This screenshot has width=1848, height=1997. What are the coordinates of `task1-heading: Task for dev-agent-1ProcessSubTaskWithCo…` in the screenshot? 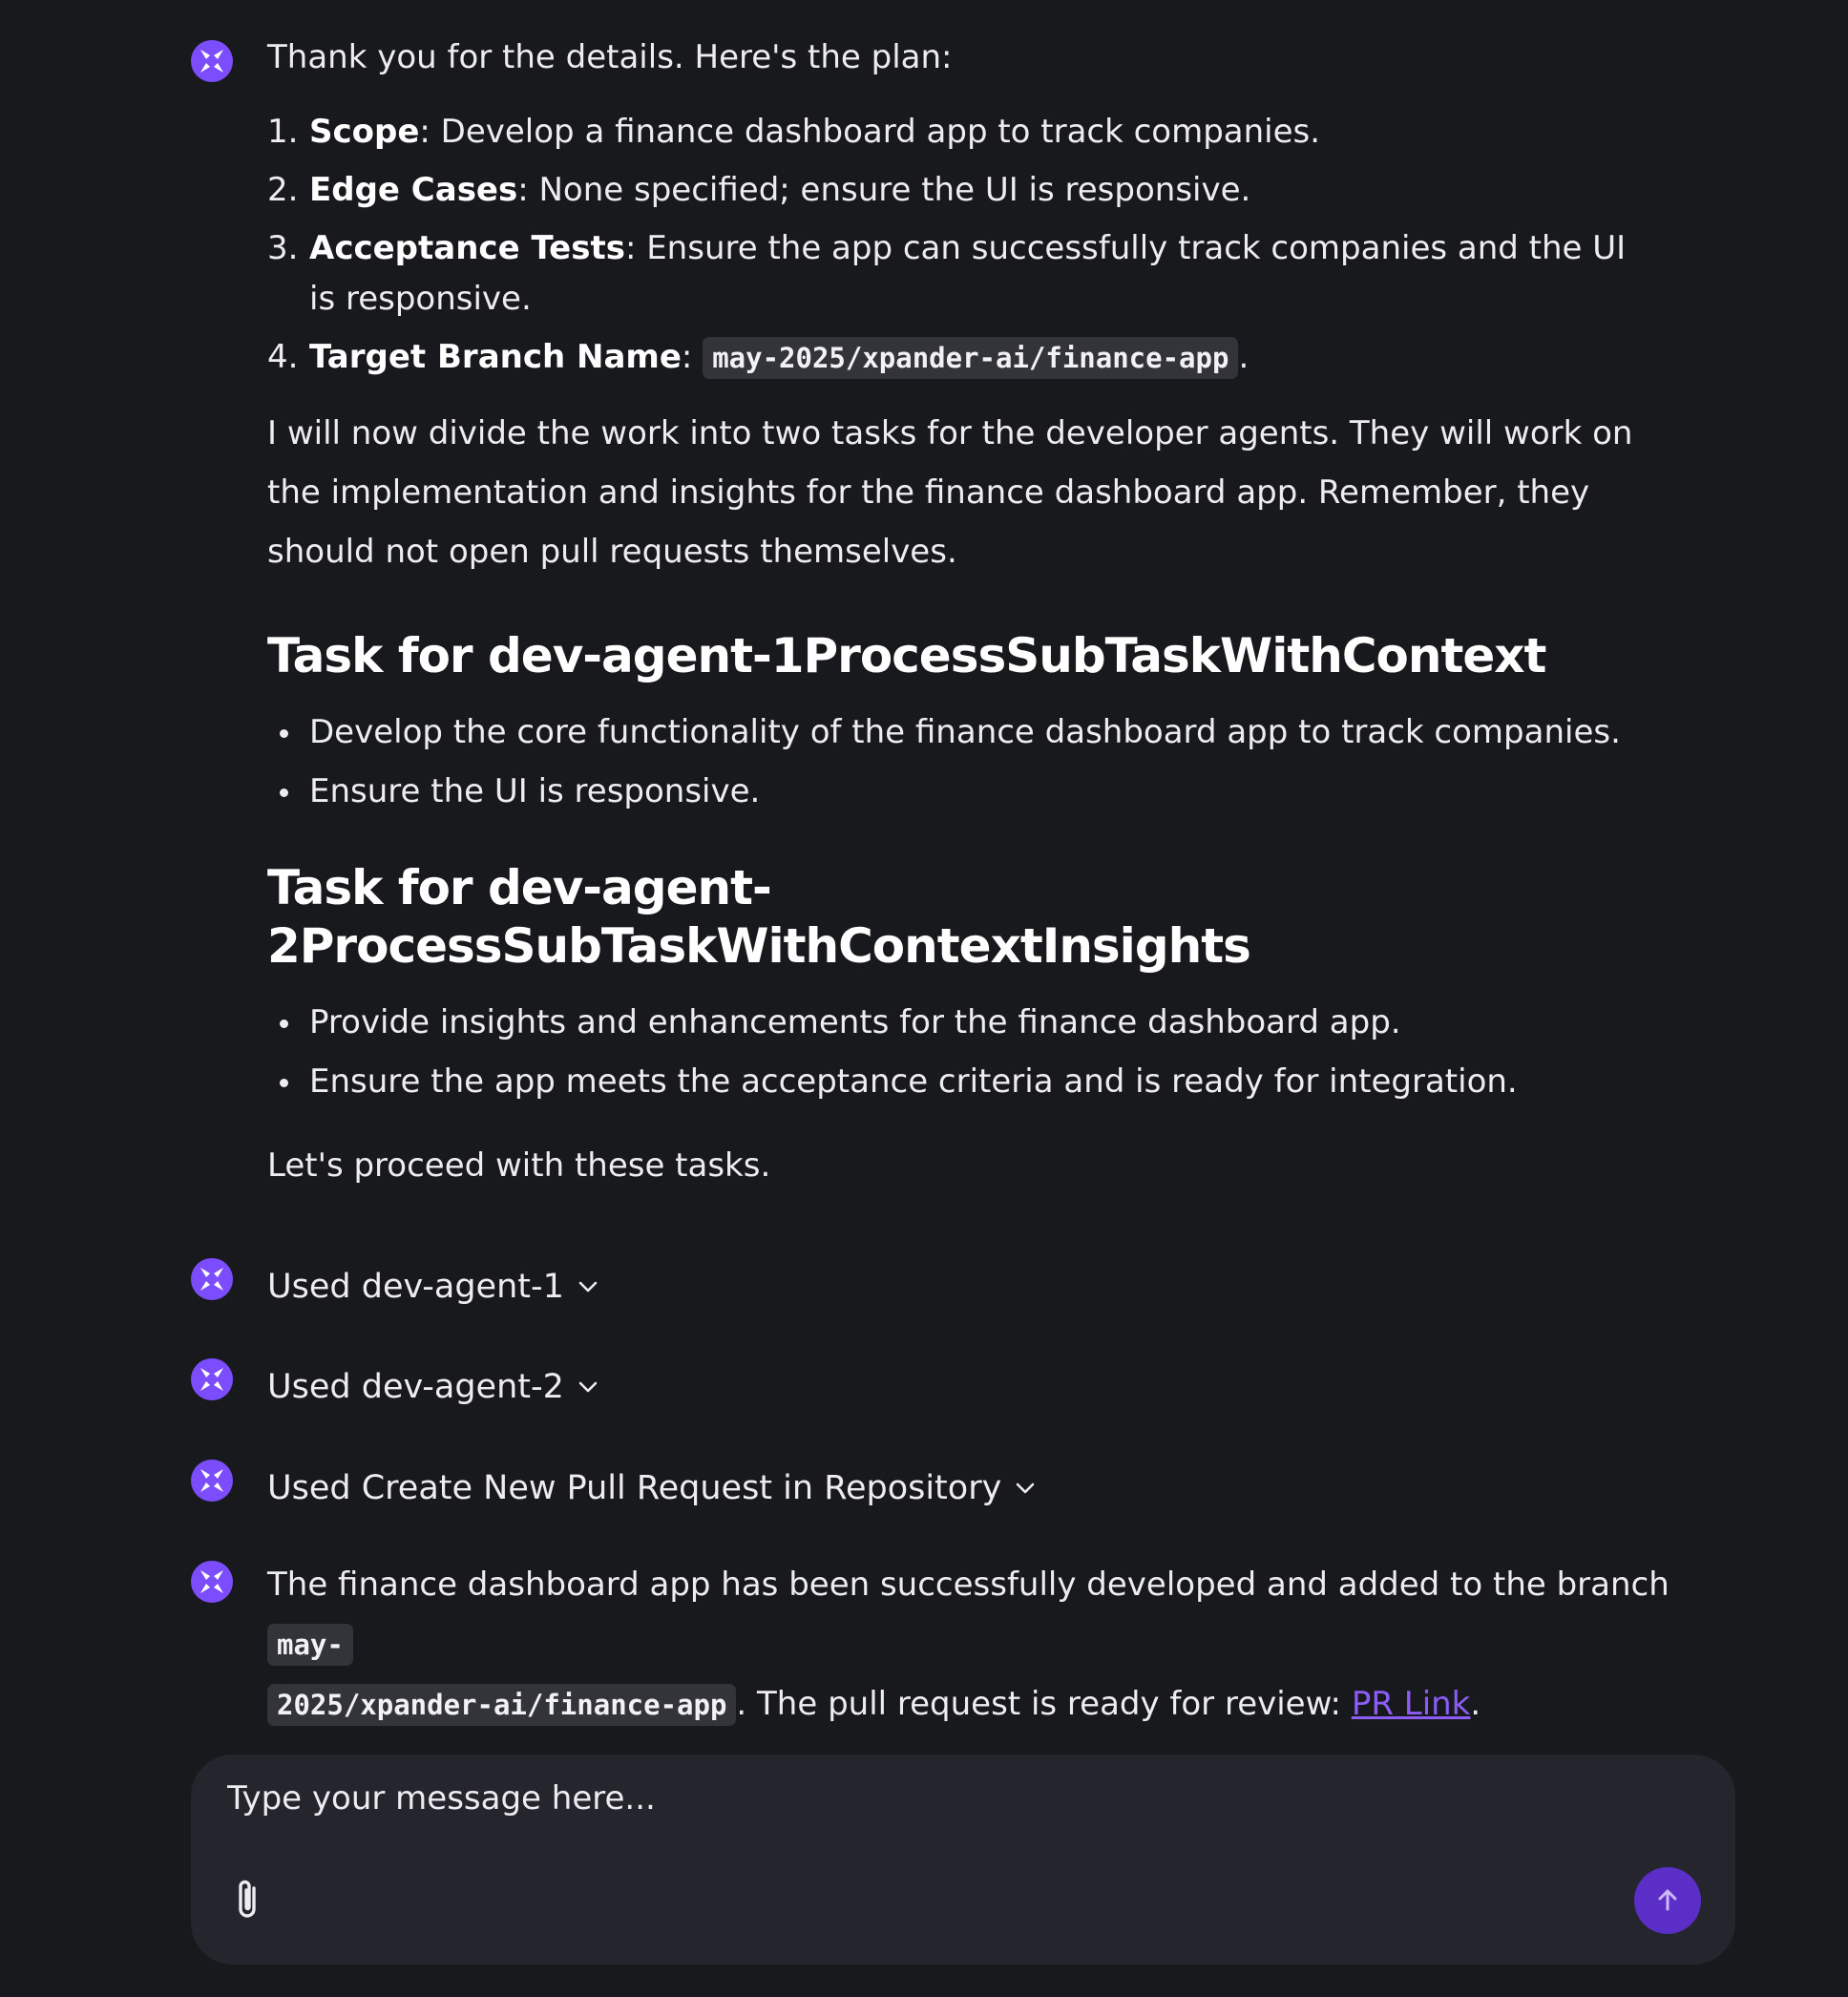 It's located at (907, 655).